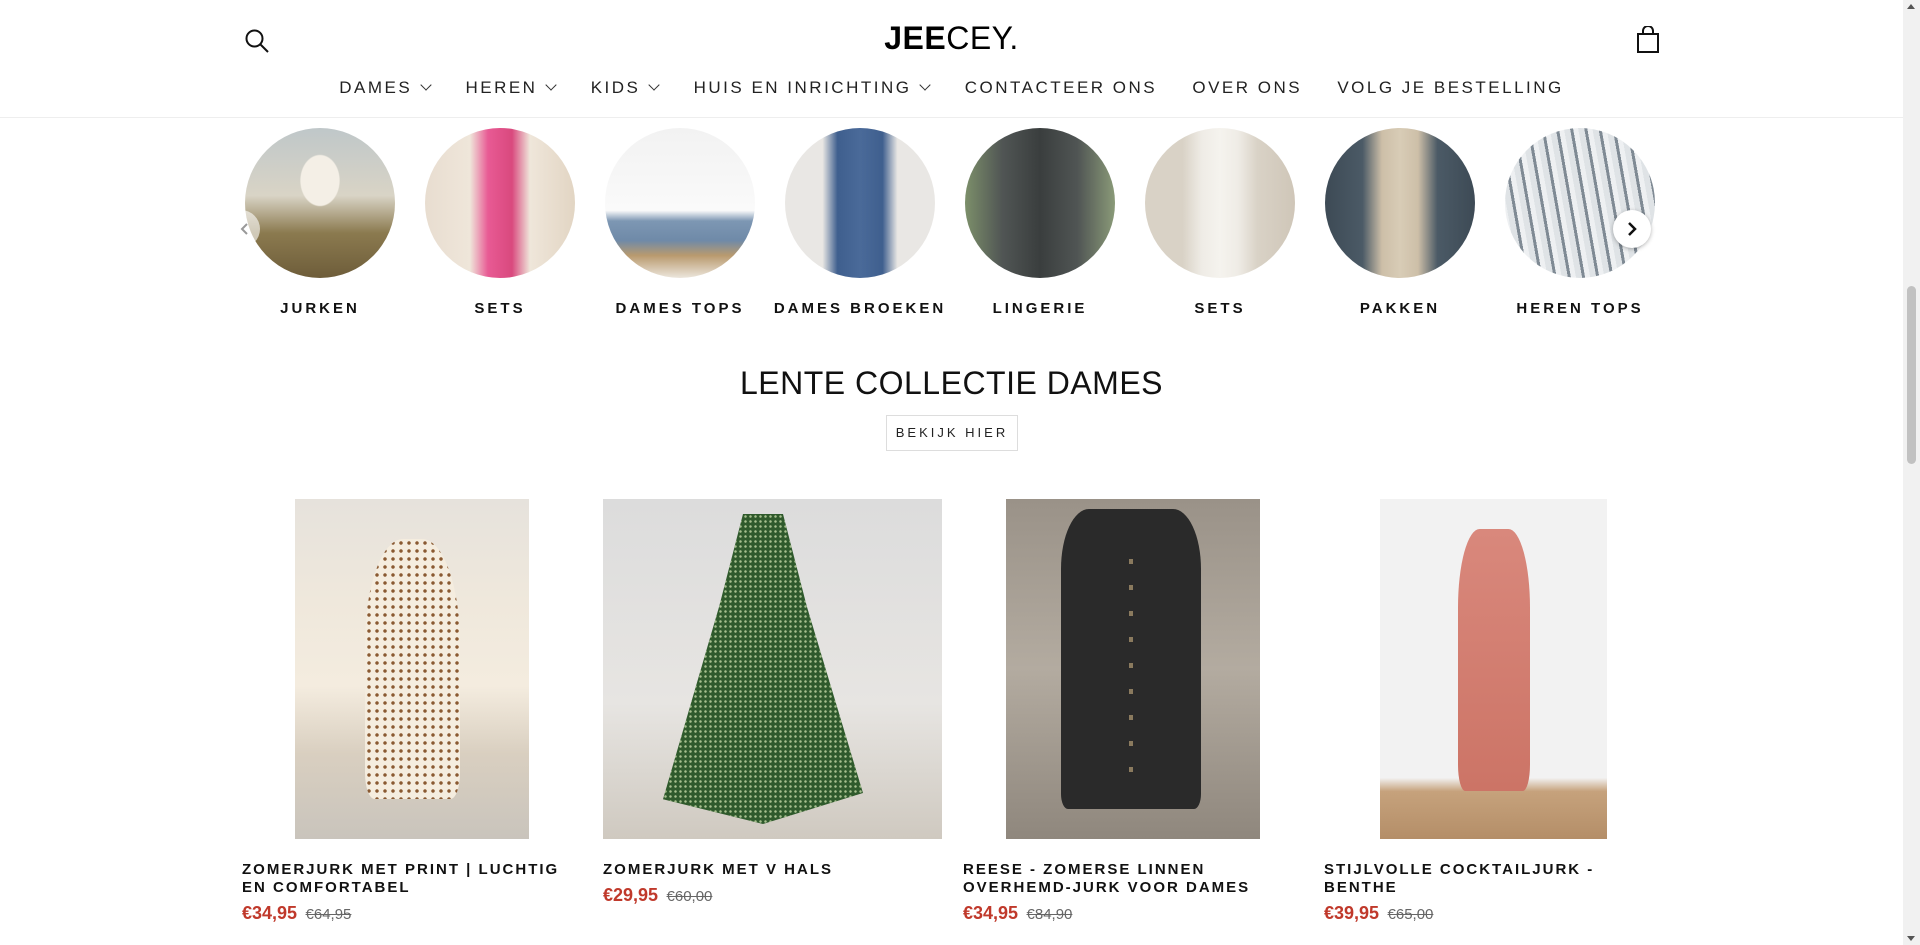 This screenshot has height=945, width=1920. What do you see at coordinates (1494, 879) in the screenshot?
I see `product-title: STIJLVOLLE COCKTAILJURK - BENTHE` at bounding box center [1494, 879].